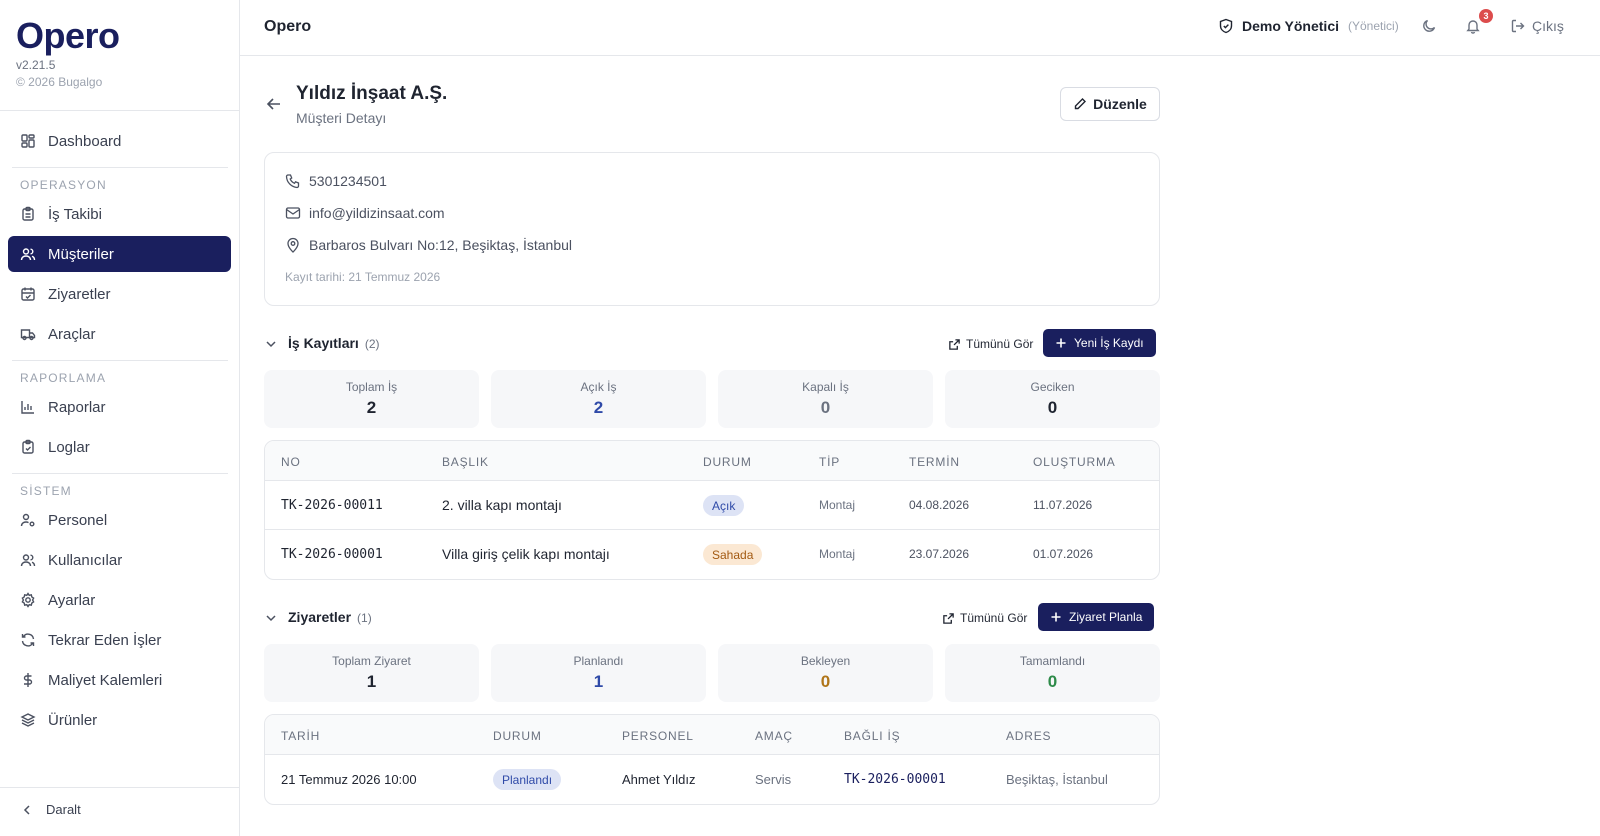 The height and width of the screenshot is (836, 1600). What do you see at coordinates (1290, 26) in the screenshot?
I see `user-name: Demo Yönetici` at bounding box center [1290, 26].